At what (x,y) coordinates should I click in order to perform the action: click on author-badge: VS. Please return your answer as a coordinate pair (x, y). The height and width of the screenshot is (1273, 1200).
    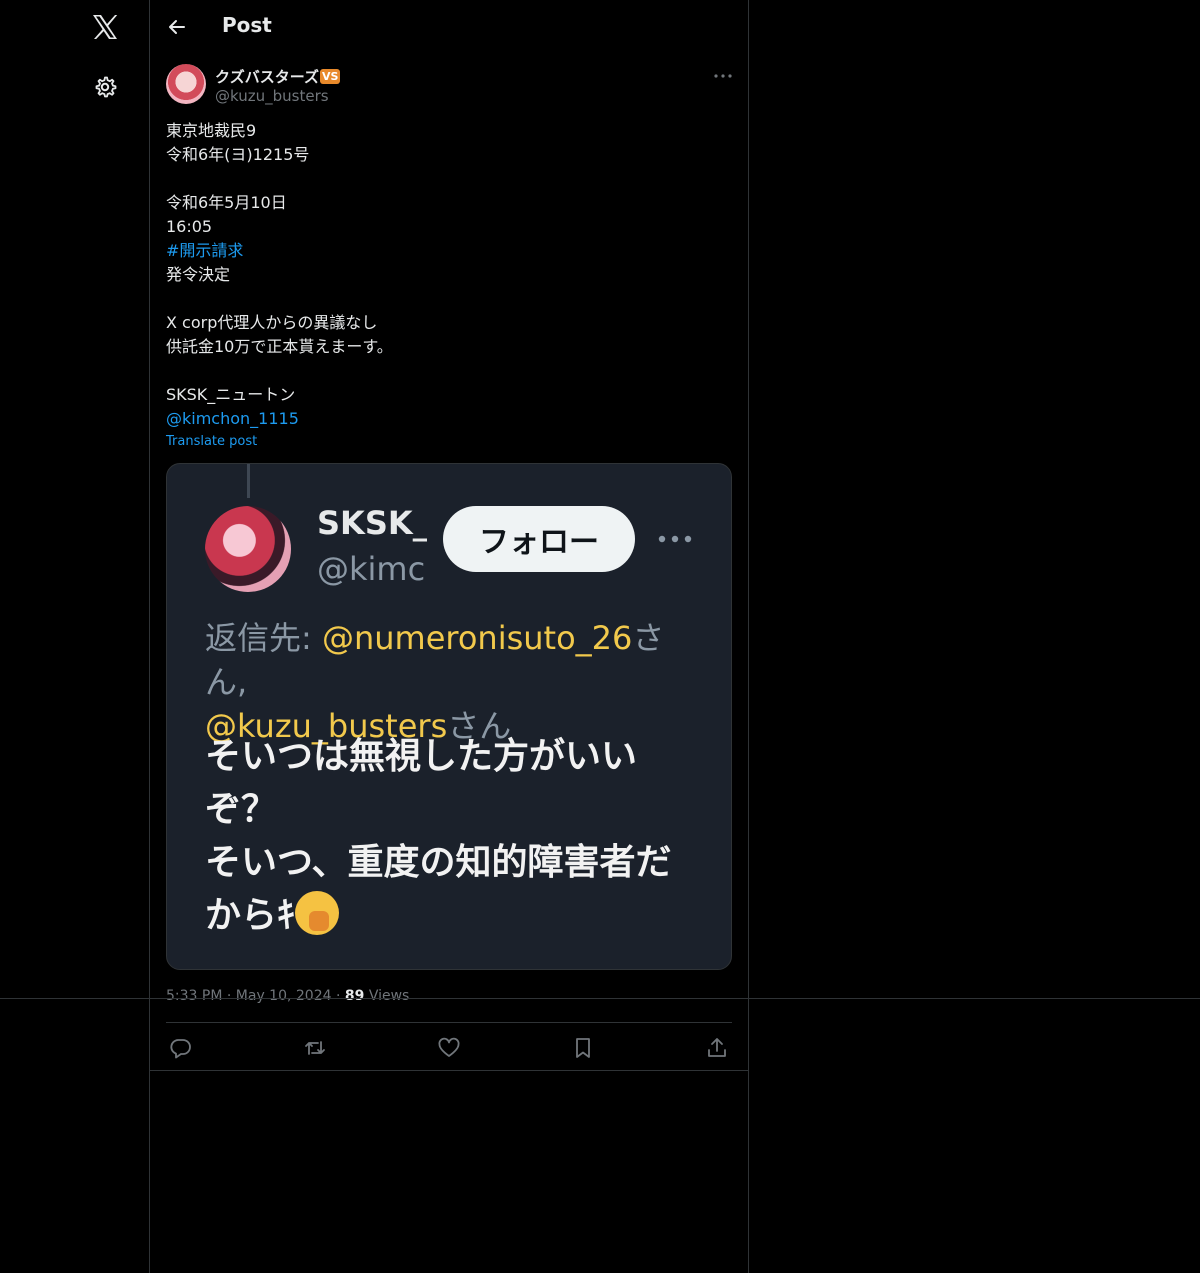
    Looking at the image, I should click on (330, 76).